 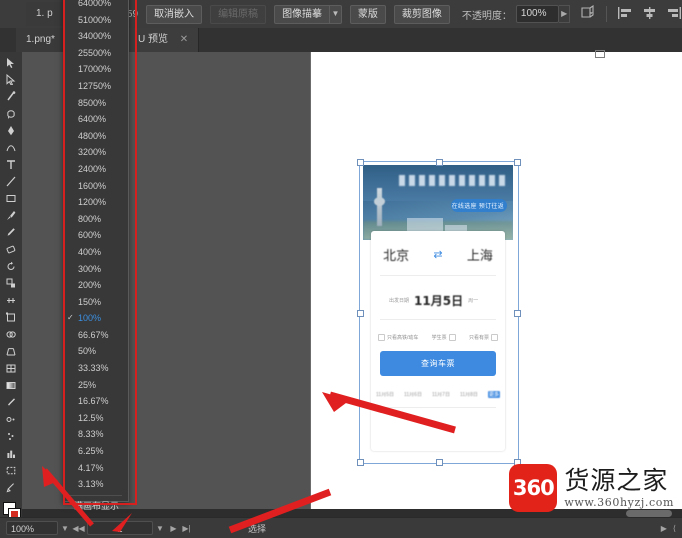 I want to click on type-tool-icon, so click(x=11, y=164).